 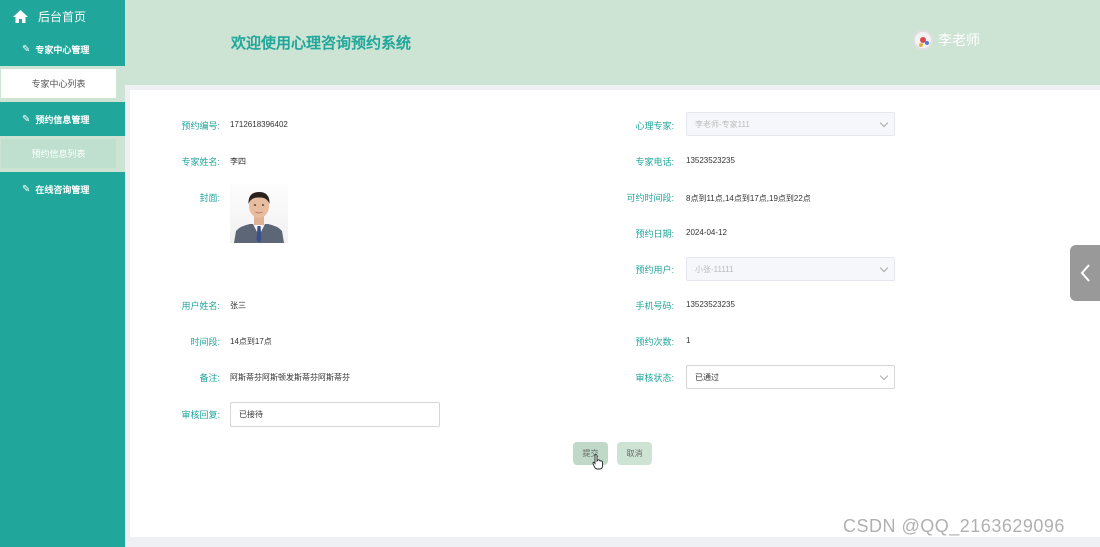 What do you see at coordinates (58, 83) in the screenshot?
I see `sidebar-item-expert-list: 专家中心列表` at bounding box center [58, 83].